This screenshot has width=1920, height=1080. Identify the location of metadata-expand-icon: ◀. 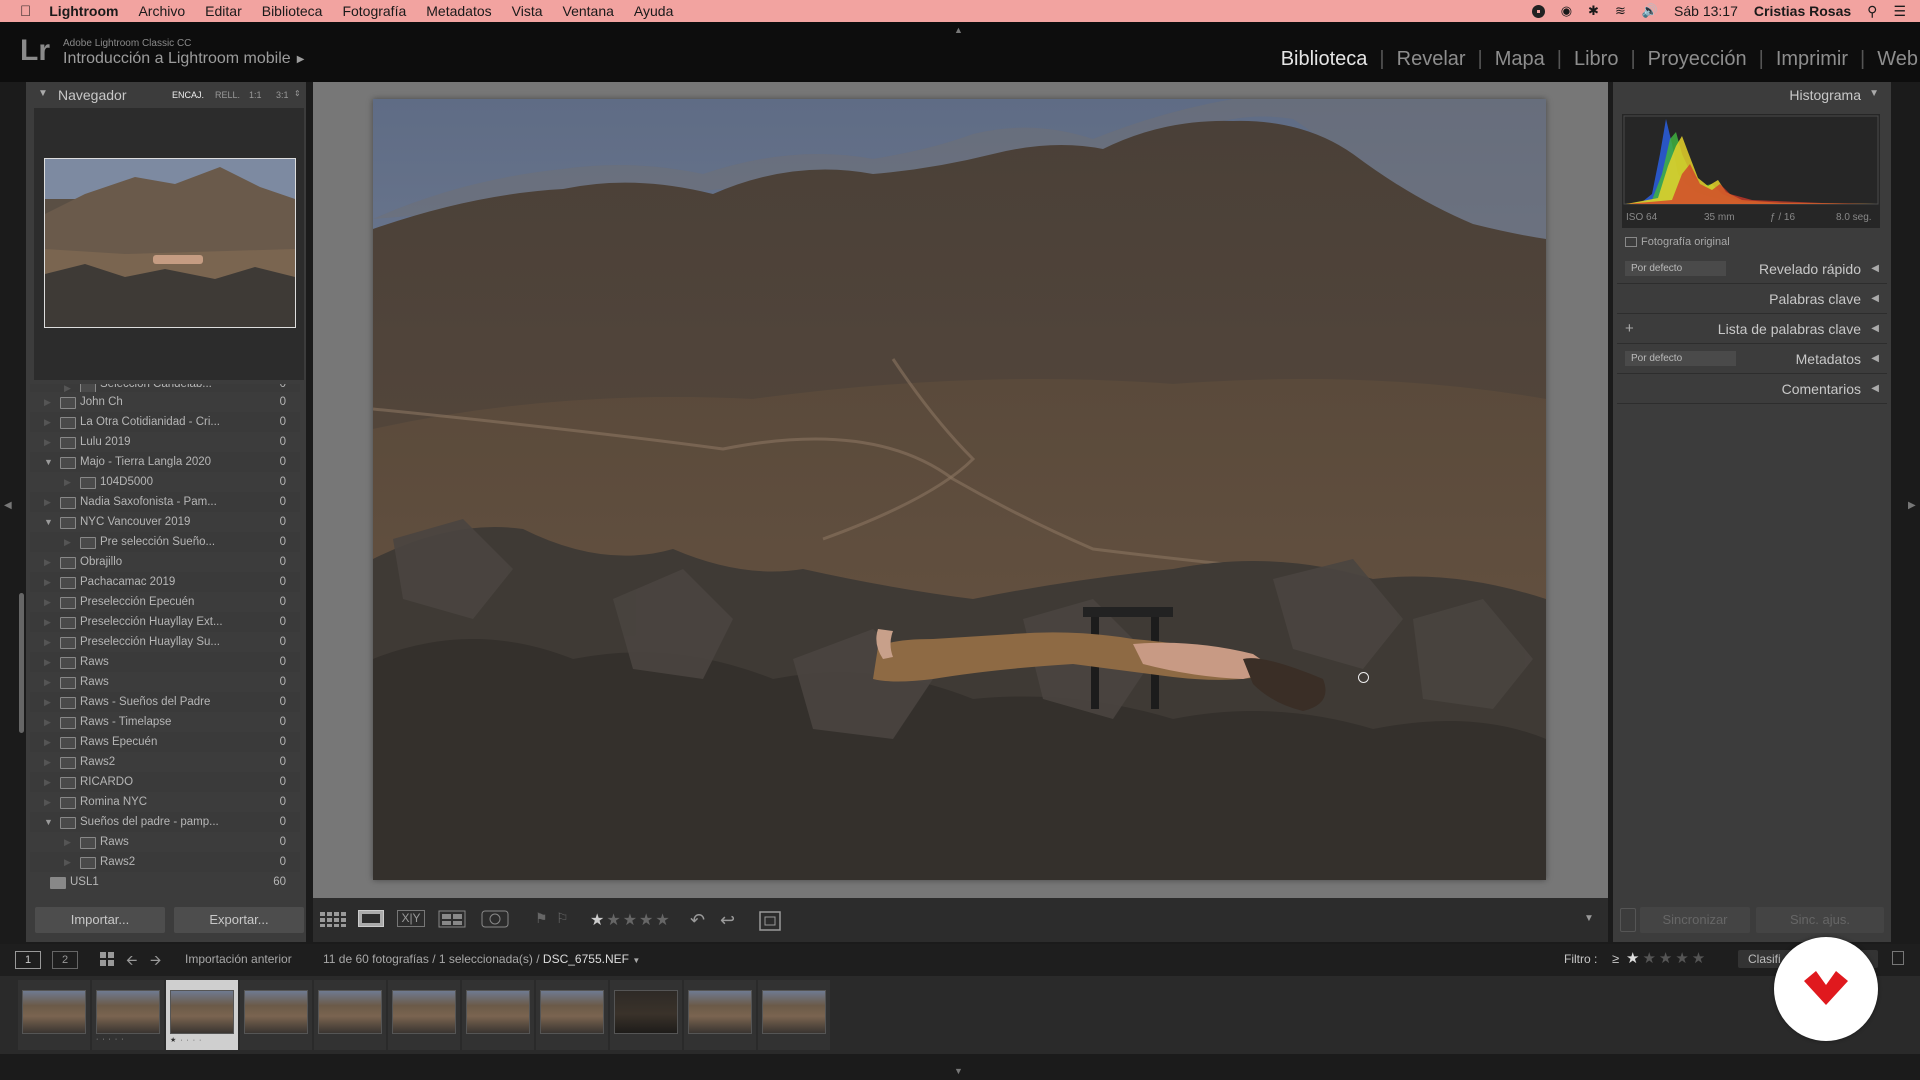
(1875, 358).